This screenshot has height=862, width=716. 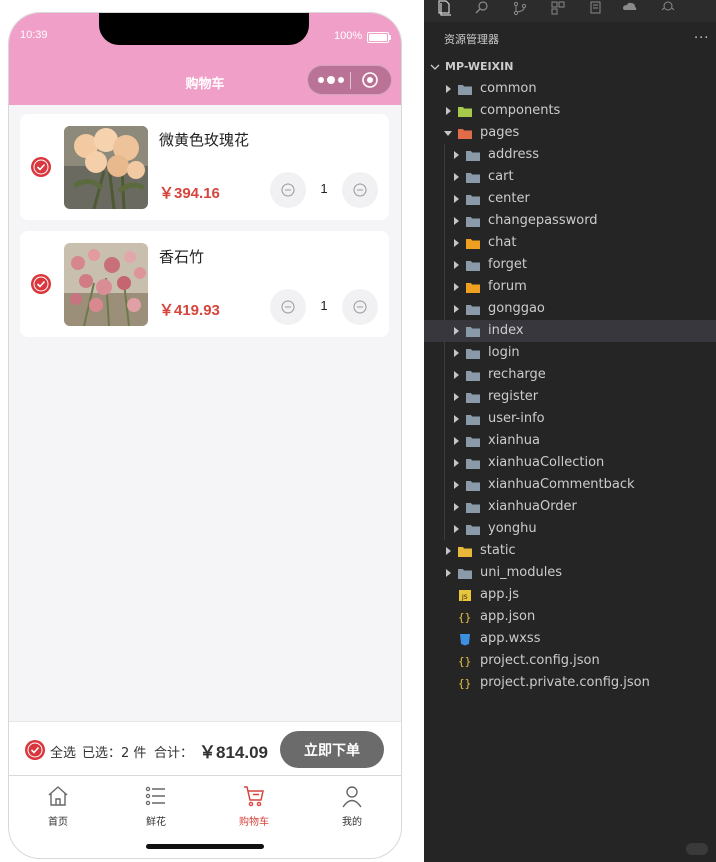 What do you see at coordinates (570, 639) in the screenshot?
I see `tree-item: app.wxss` at bounding box center [570, 639].